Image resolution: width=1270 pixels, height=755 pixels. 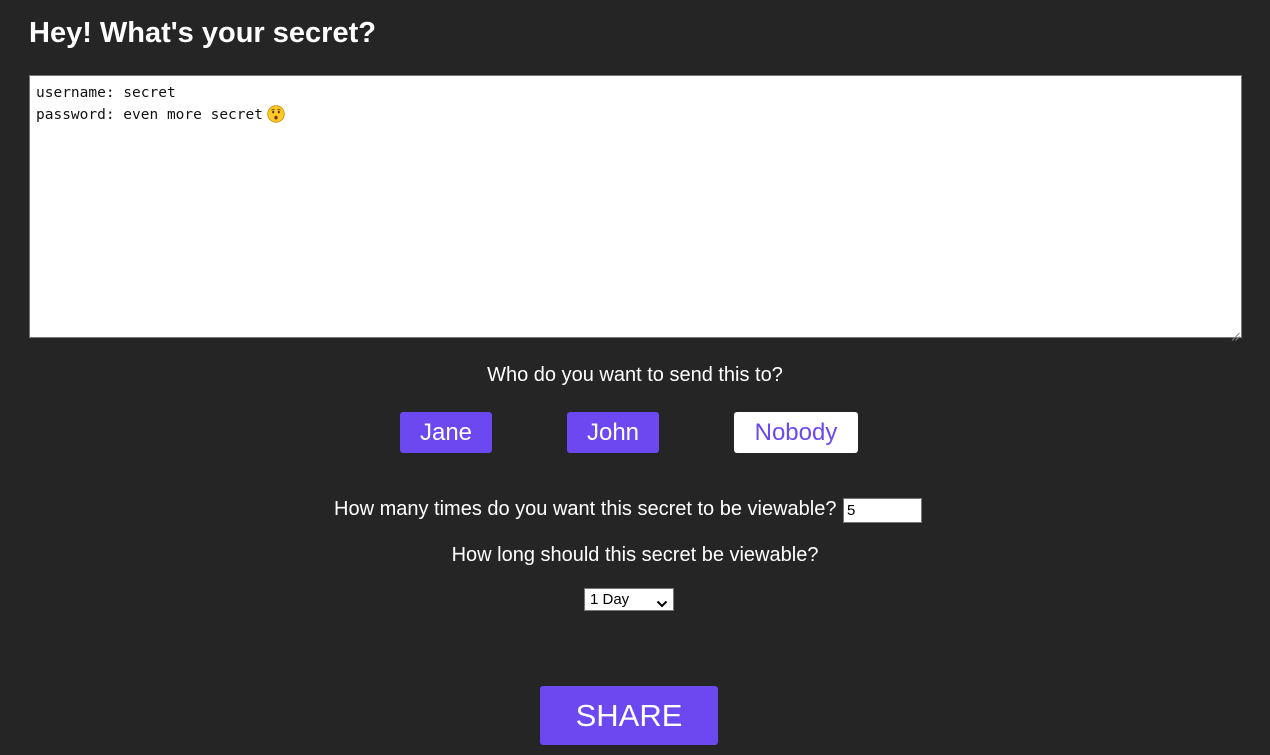 I want to click on resize-handle-icon, so click(x=1235, y=333).